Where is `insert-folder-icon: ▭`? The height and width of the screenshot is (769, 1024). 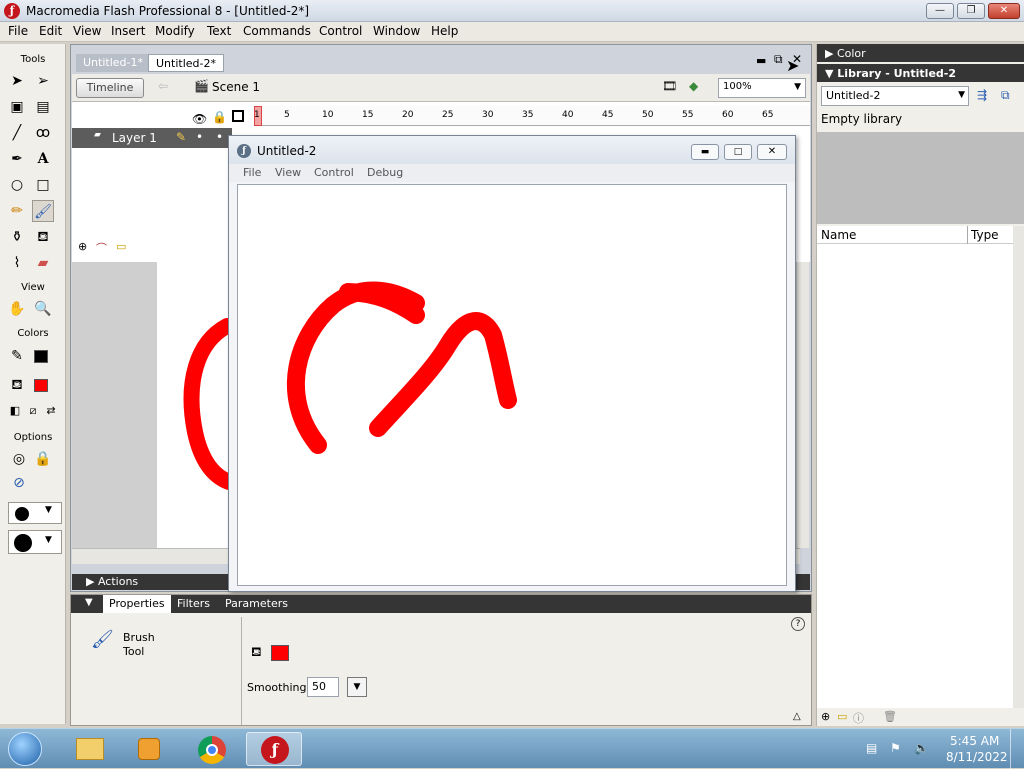
insert-folder-icon: ▭ is located at coordinates (121, 246).